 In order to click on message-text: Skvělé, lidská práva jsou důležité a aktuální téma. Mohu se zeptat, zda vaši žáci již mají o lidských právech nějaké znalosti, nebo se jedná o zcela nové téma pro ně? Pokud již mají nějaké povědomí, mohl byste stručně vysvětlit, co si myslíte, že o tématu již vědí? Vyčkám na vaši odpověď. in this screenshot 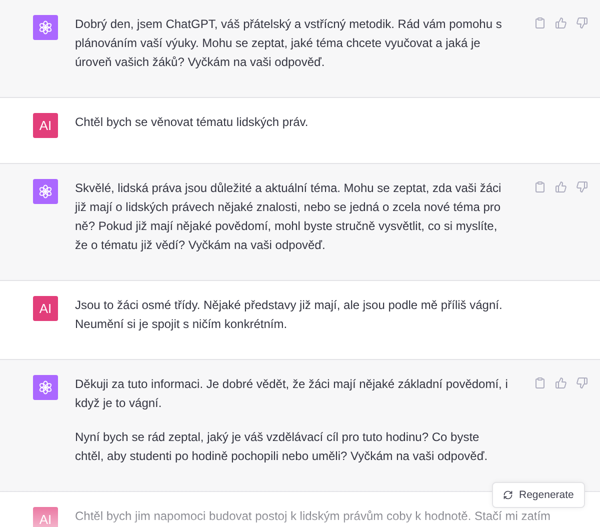, I will do `click(288, 217)`.